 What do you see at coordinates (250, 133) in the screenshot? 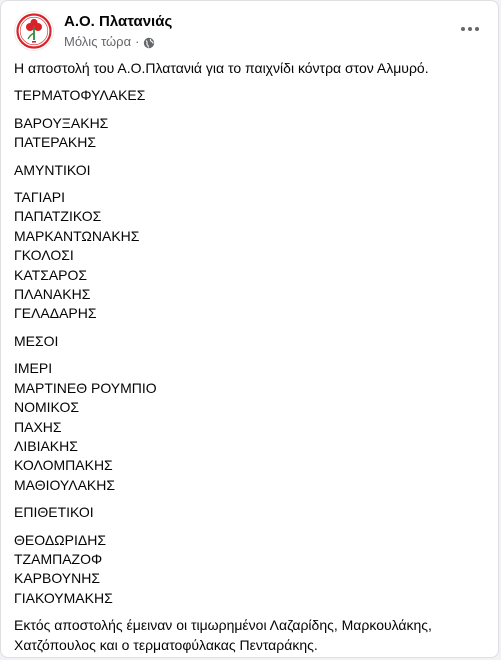
I see `player-list-goalkeepers: ΒΑΡΟΥΞΑΚΗΣ ΠΑΤΕΡΑΚΗΣ` at bounding box center [250, 133].